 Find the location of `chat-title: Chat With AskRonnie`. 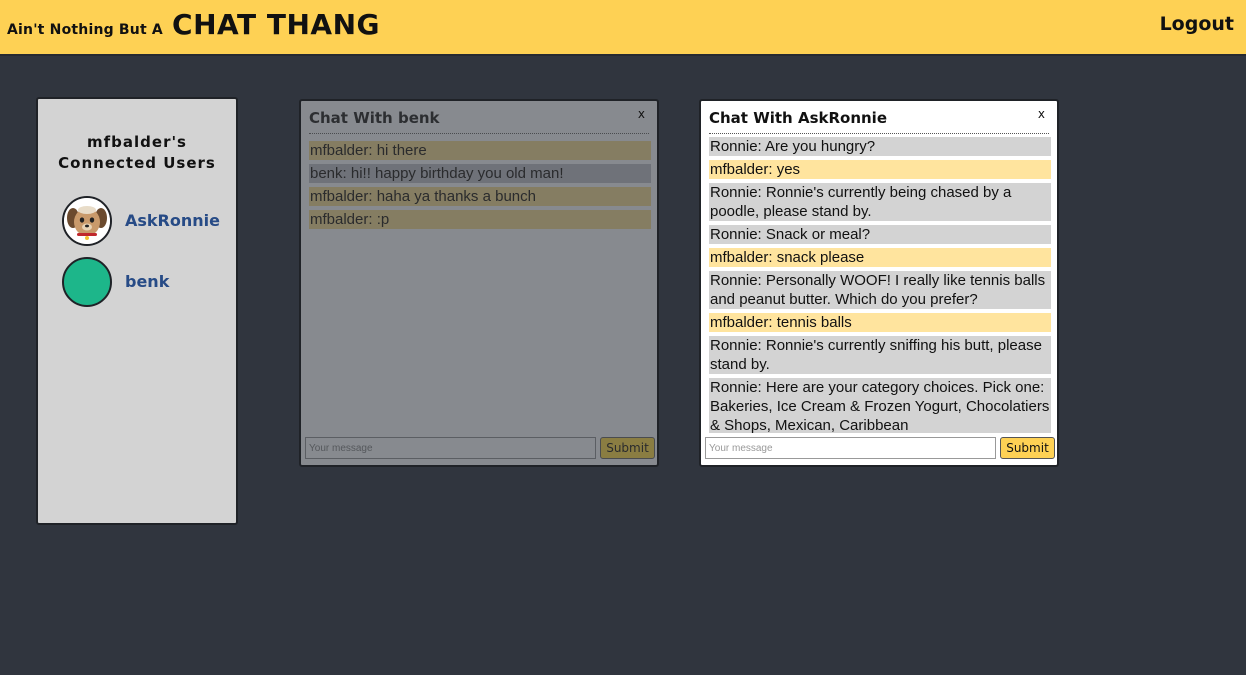

chat-title: Chat With AskRonnie is located at coordinates (798, 118).